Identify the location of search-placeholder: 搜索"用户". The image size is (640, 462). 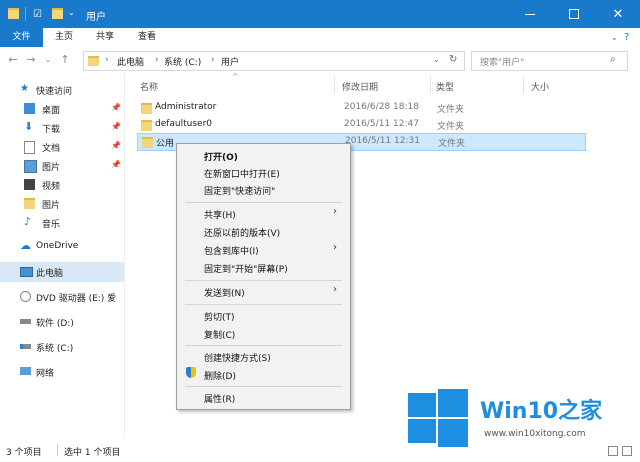
(502, 63).